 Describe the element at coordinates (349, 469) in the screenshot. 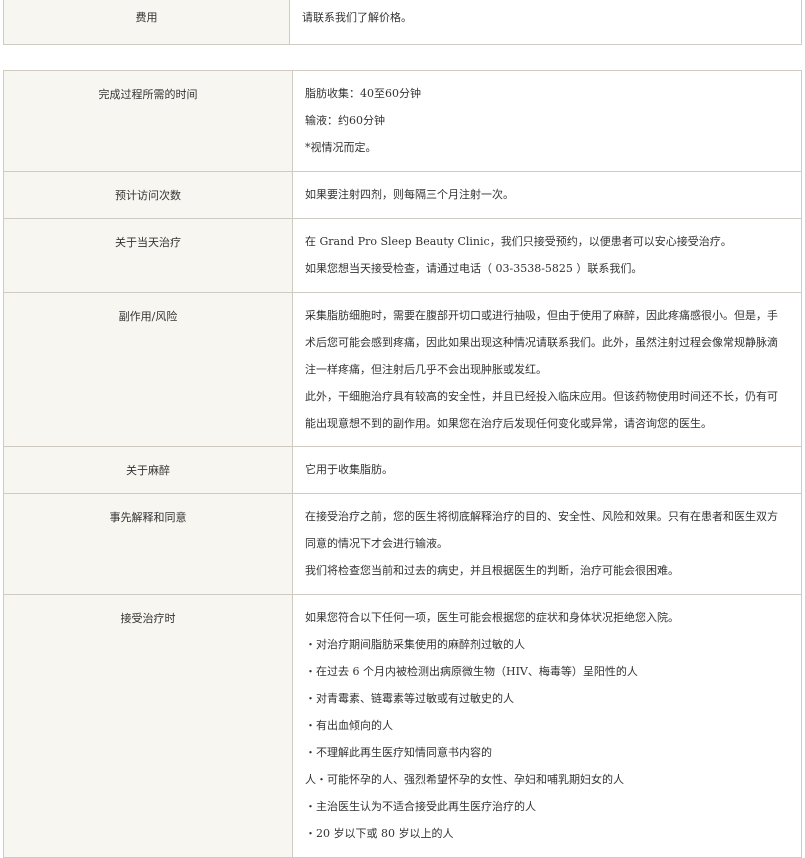

I see `anesthesia-value: 它用于收集脂肪。` at that location.